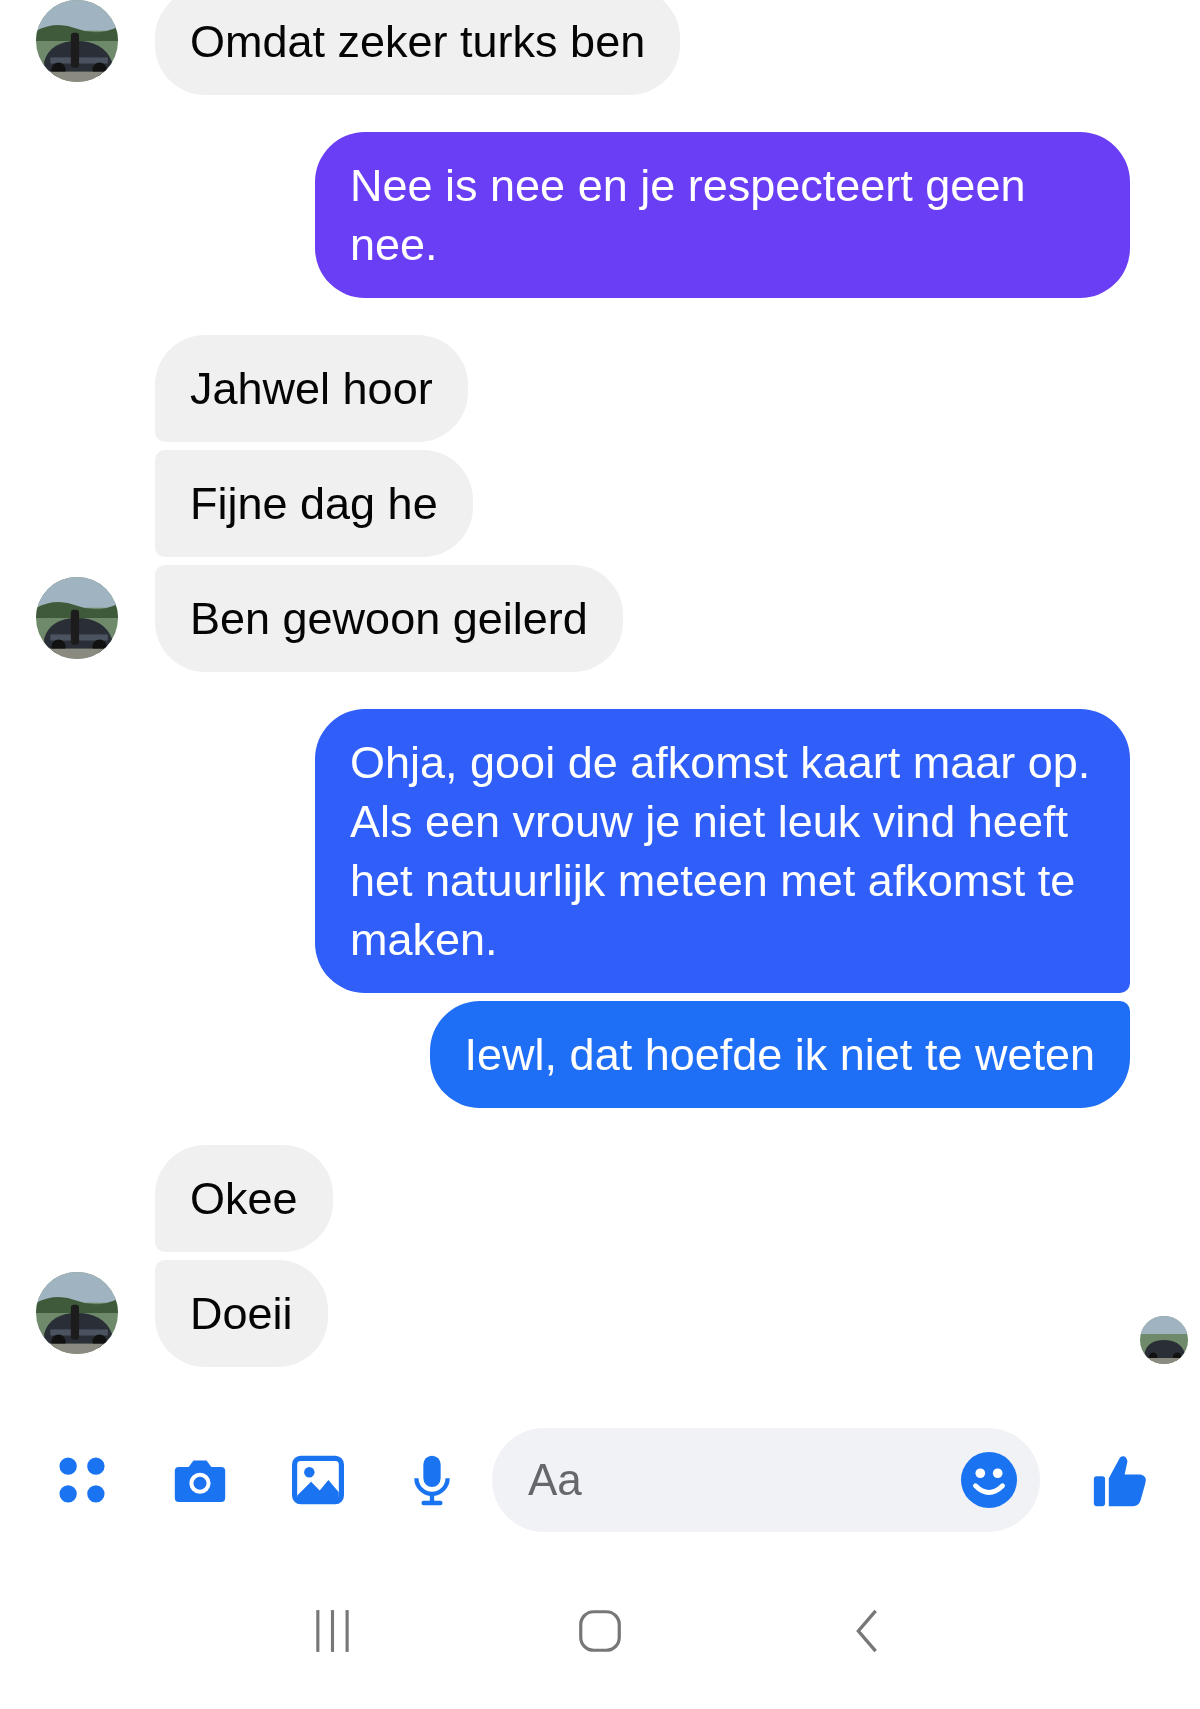  I want to click on message-field: Aa, so click(766, 1480).